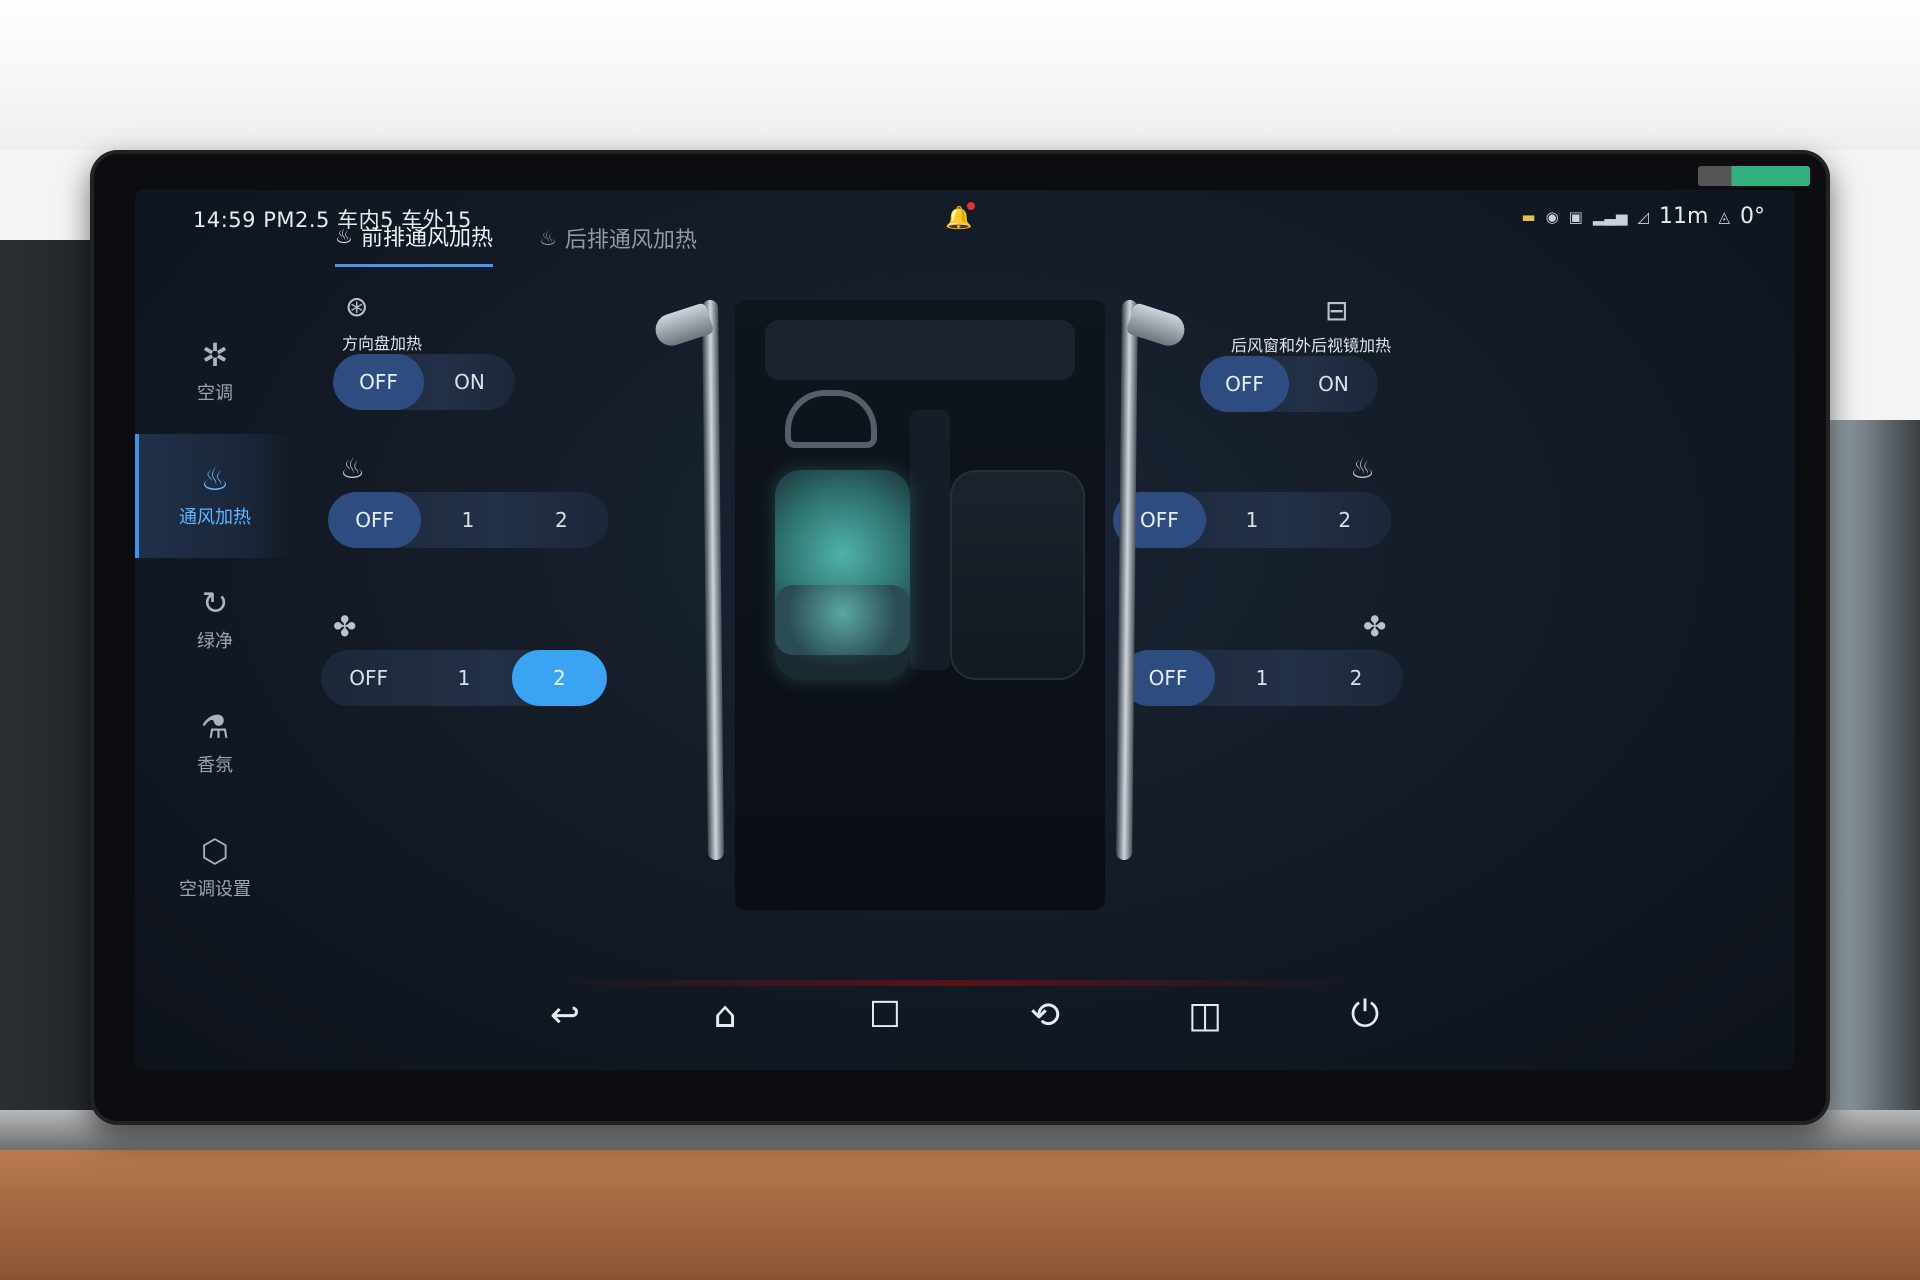 This screenshot has width=1920, height=1280. What do you see at coordinates (345, 626) in the screenshot?
I see `left-seat-vent-icon: ✤` at bounding box center [345, 626].